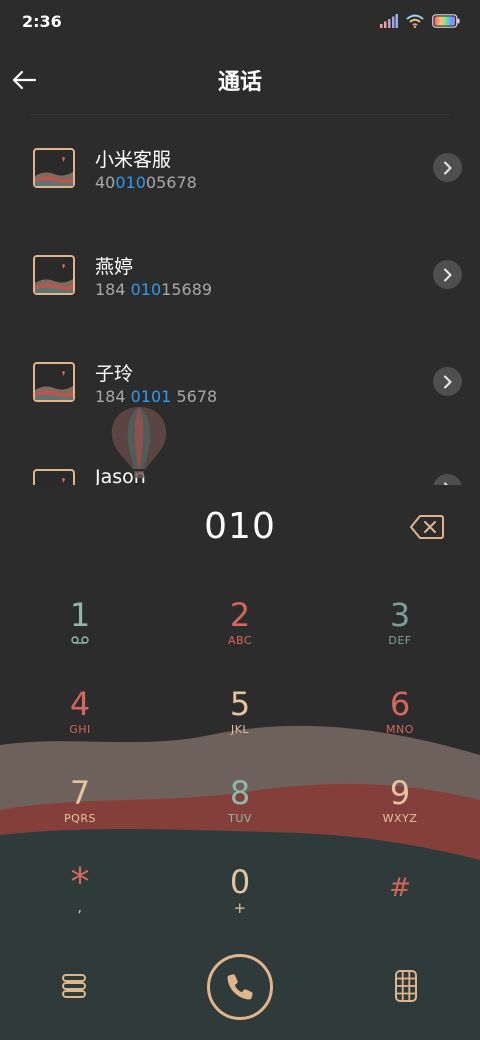  Describe the element at coordinates (80, 793) in the screenshot. I see `key-digit: 7` at that location.